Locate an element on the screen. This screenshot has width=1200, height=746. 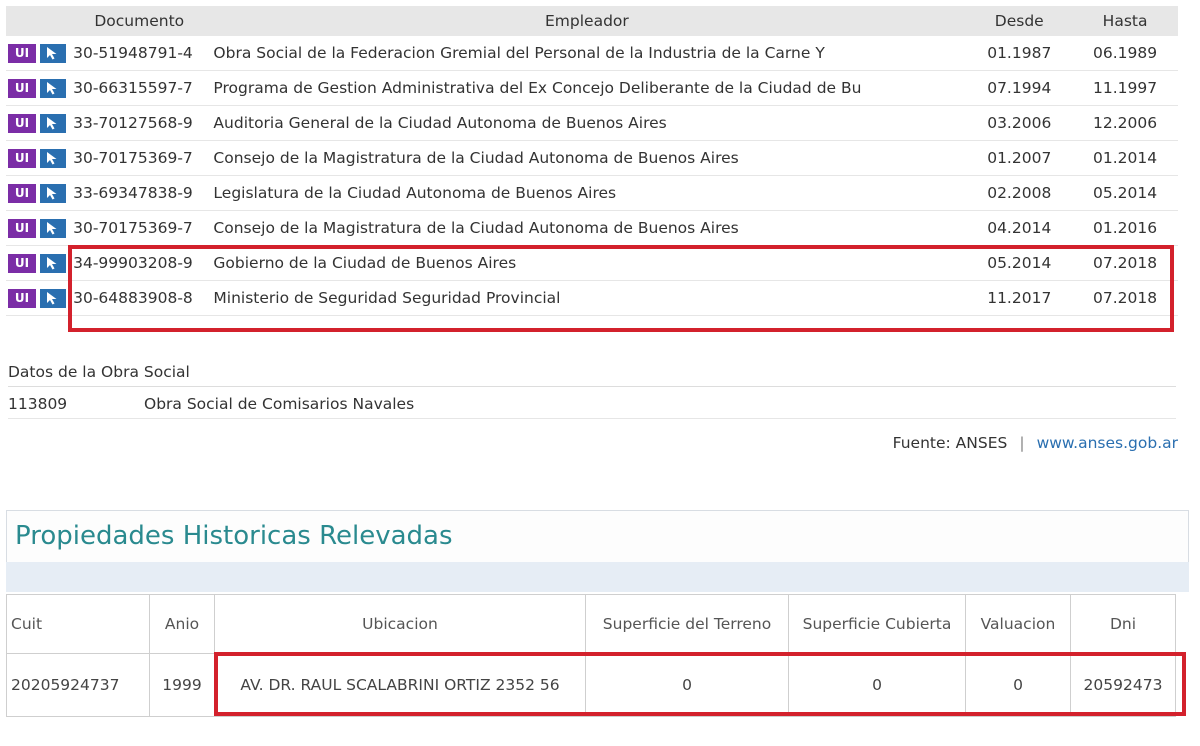
cell-superficie-cubierta: 0 is located at coordinates (877, 685).